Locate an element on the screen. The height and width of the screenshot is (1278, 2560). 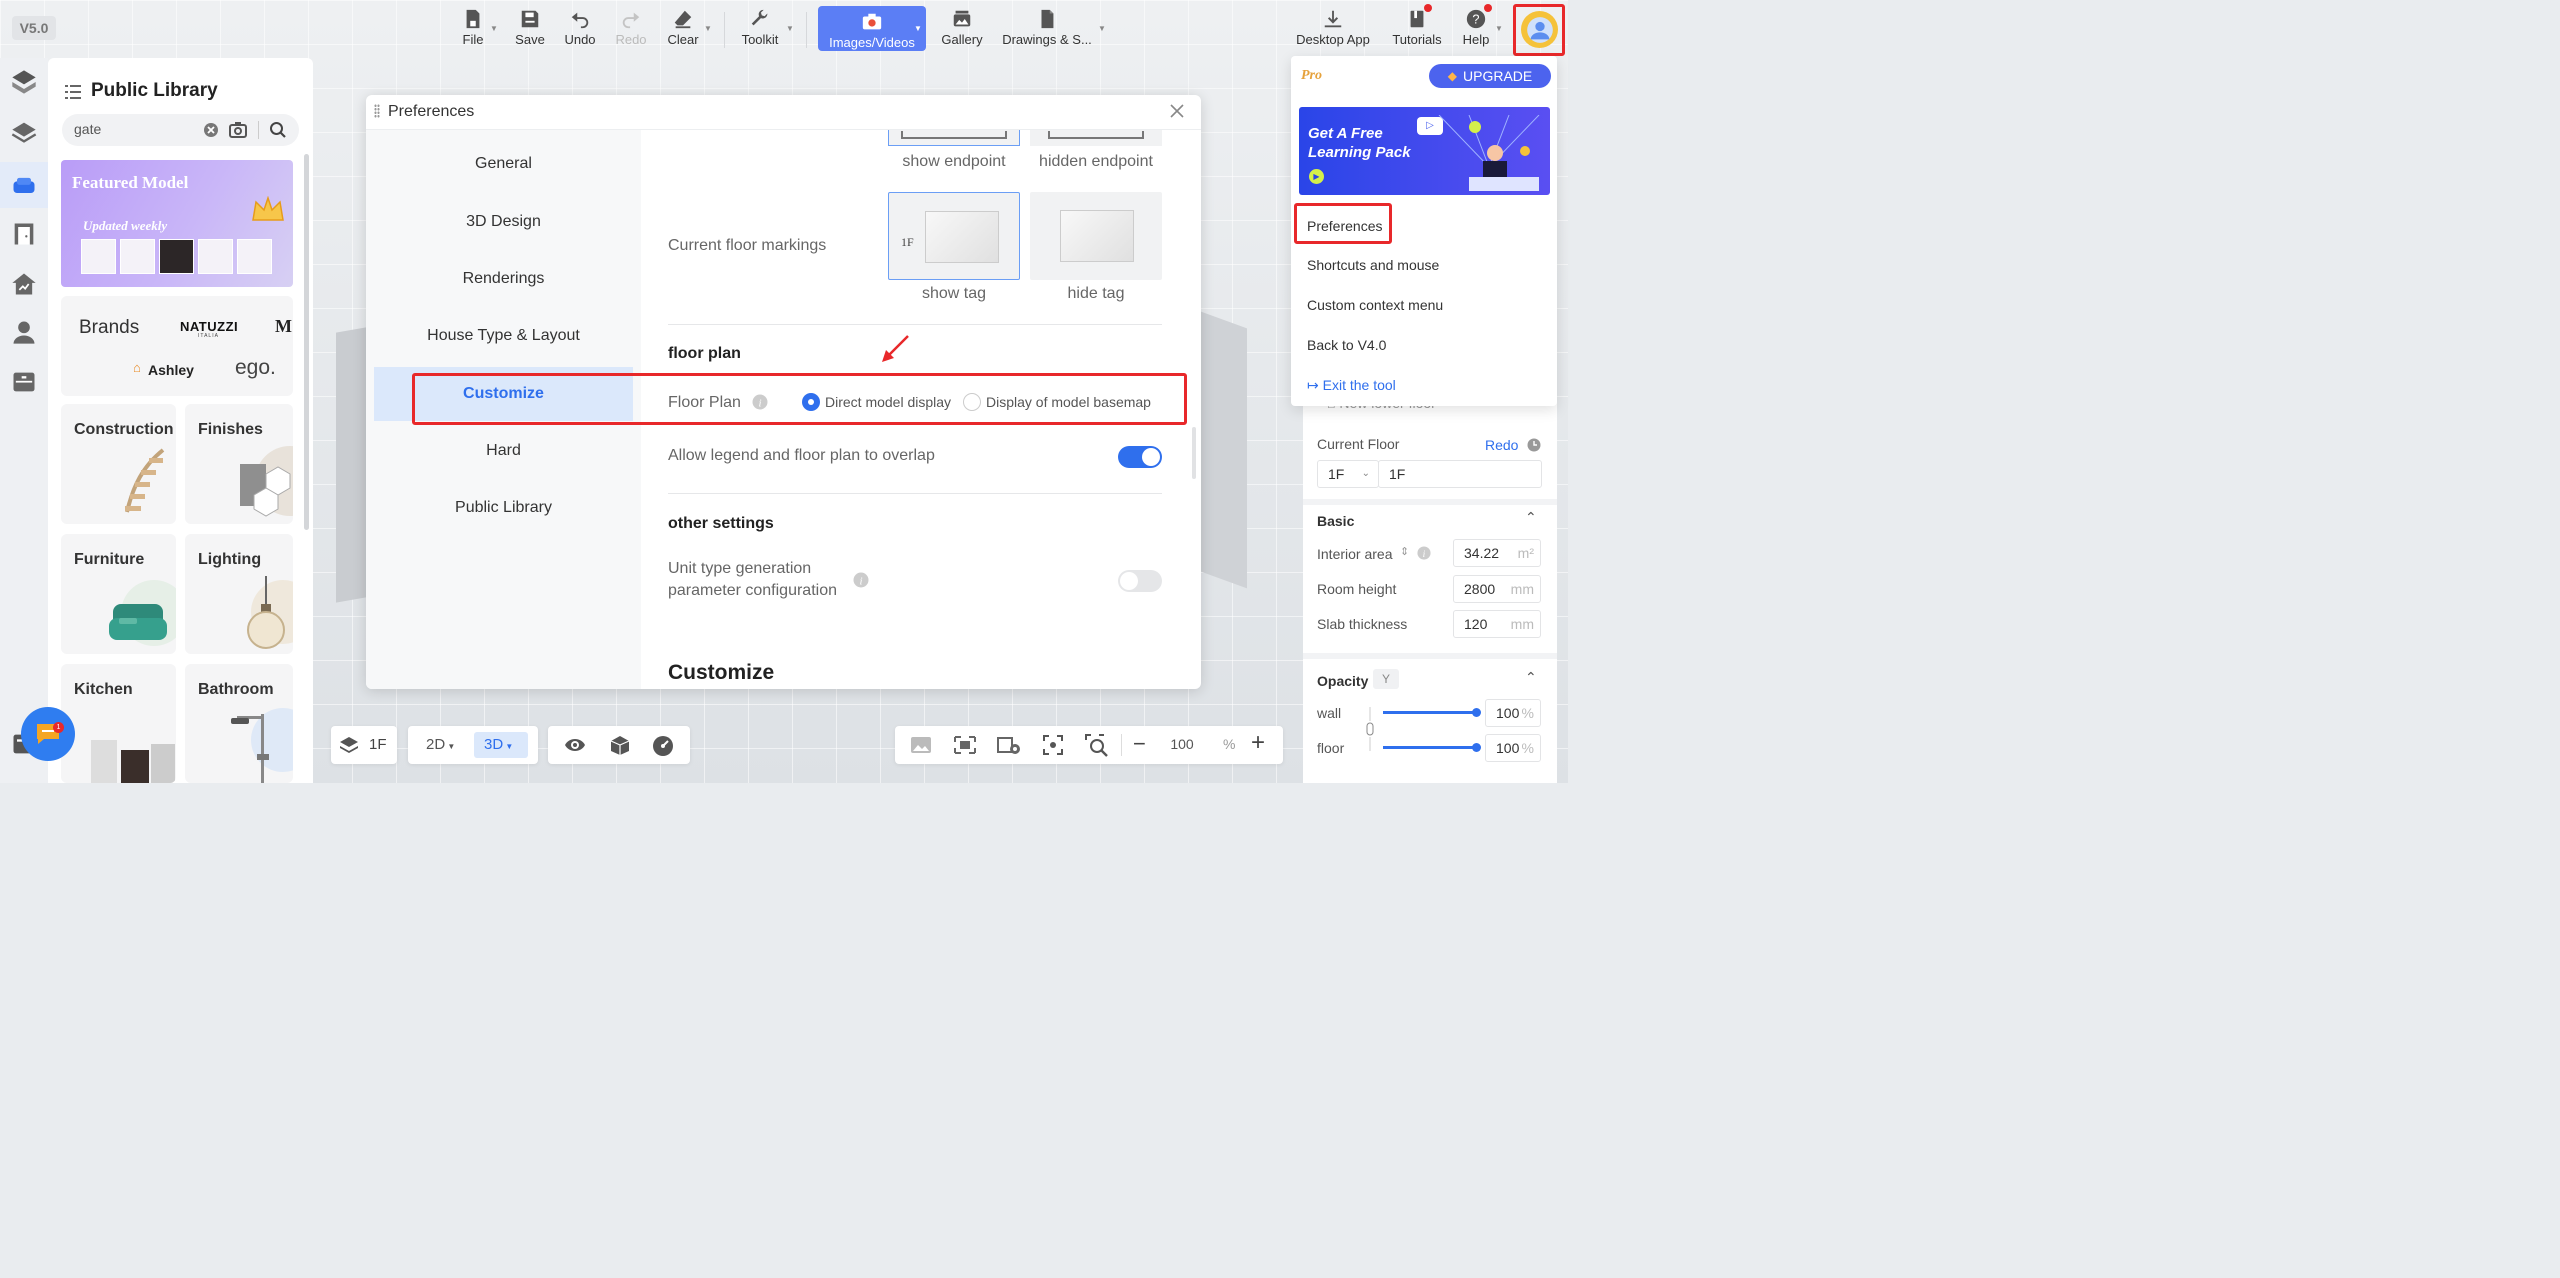
category-bathroom: Bathroom is located at coordinates (239, 723).